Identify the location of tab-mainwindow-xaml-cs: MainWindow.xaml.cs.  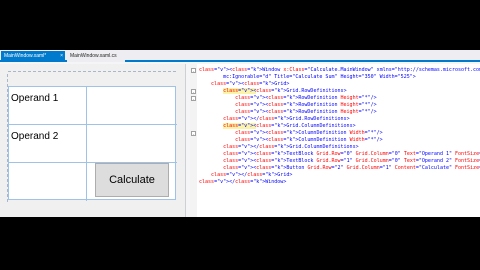
(96, 56).